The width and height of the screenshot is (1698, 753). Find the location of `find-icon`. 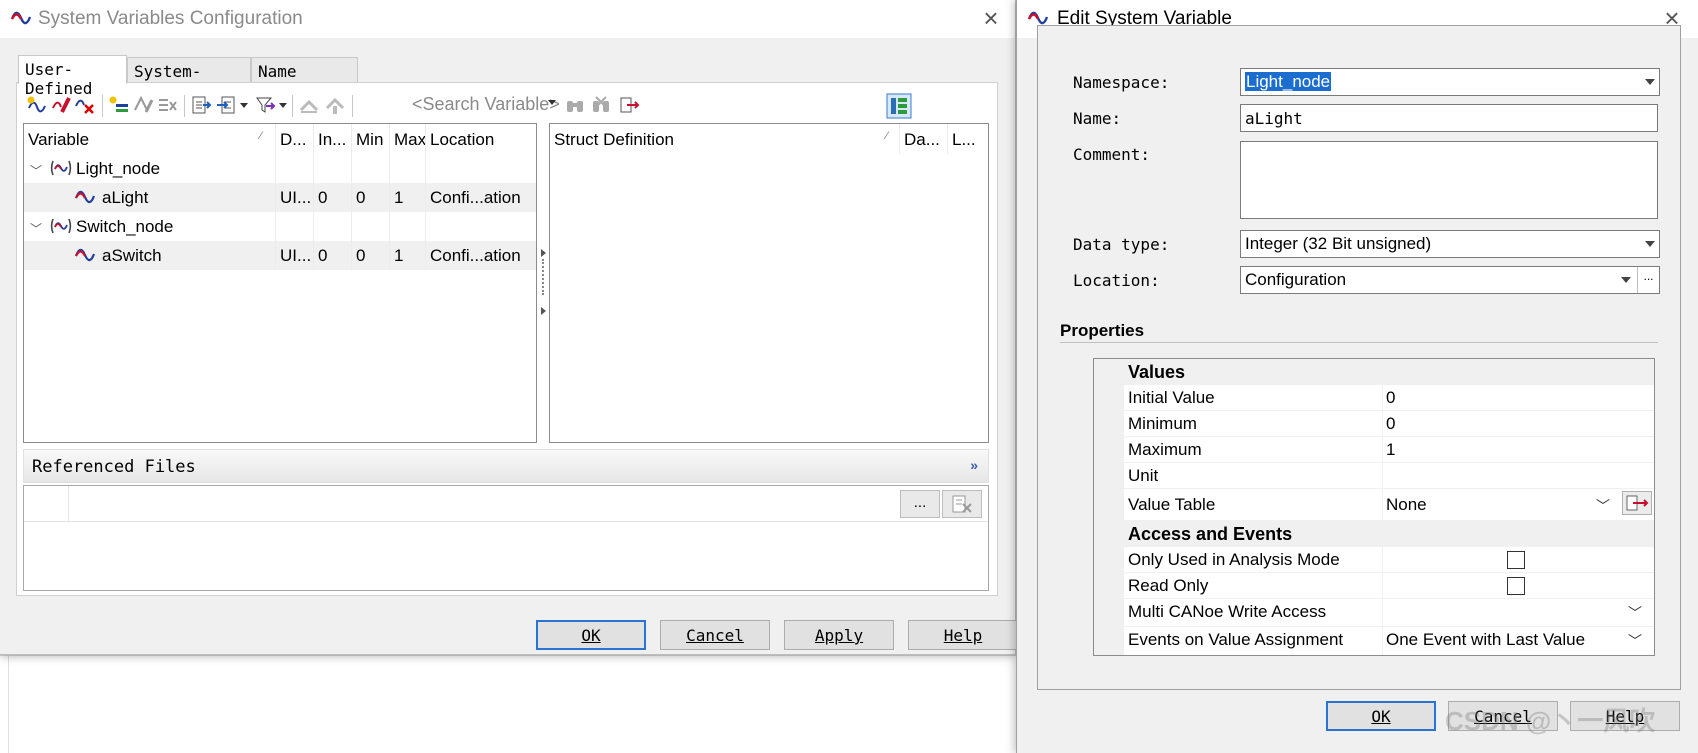

find-icon is located at coordinates (575, 105).